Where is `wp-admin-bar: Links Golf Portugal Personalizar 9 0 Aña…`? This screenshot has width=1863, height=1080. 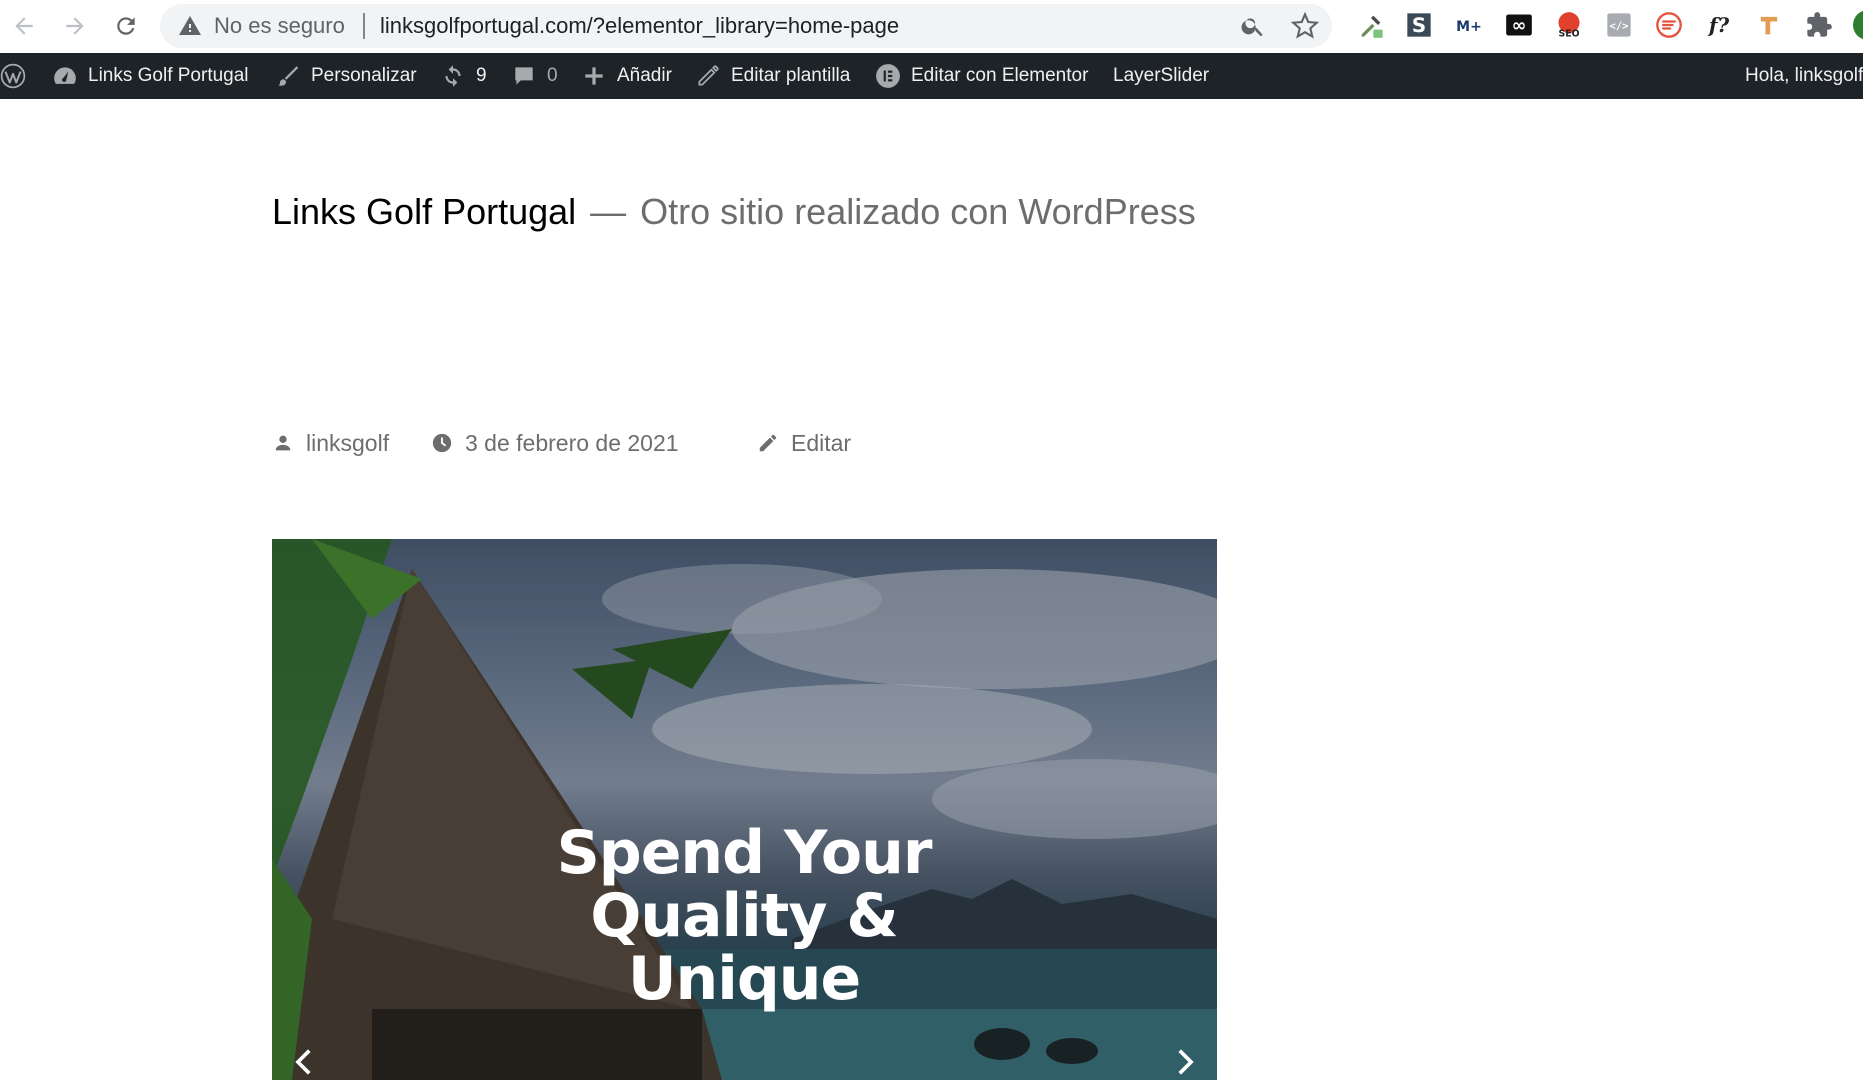
wp-admin-bar: Links Golf Portugal Personalizar 9 0 Aña… is located at coordinates (931, 76).